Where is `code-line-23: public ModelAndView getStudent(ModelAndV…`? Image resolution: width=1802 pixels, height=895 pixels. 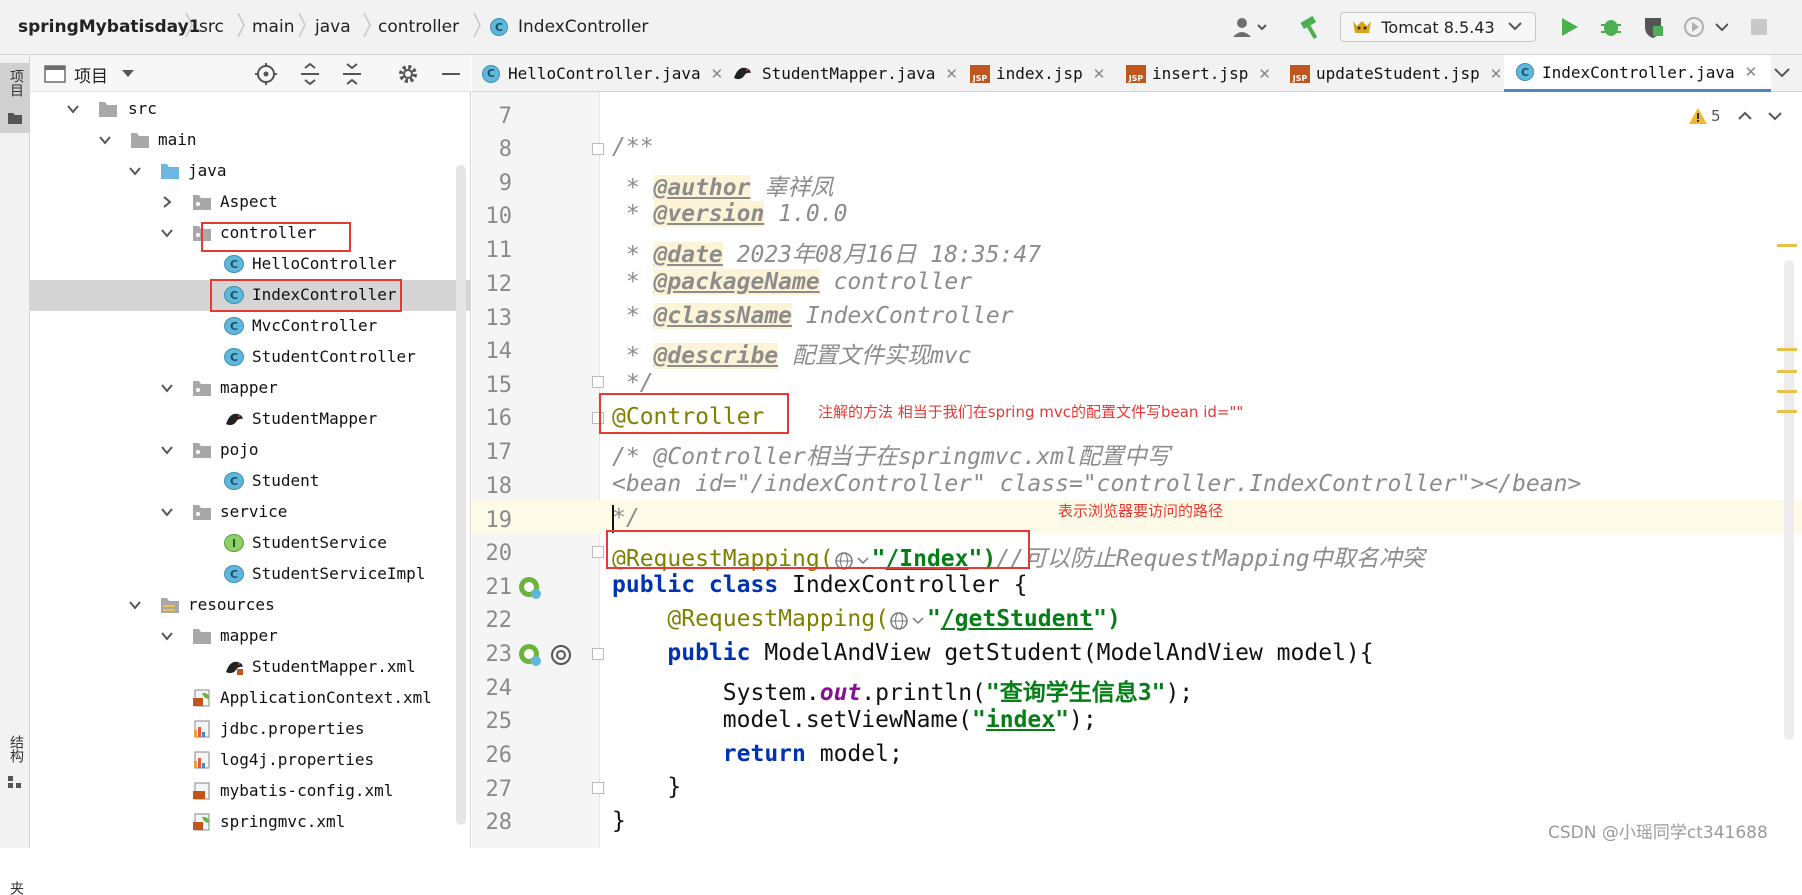
code-line-23: public ModelAndView getStudent(ModelAndV… is located at coordinates (992, 653).